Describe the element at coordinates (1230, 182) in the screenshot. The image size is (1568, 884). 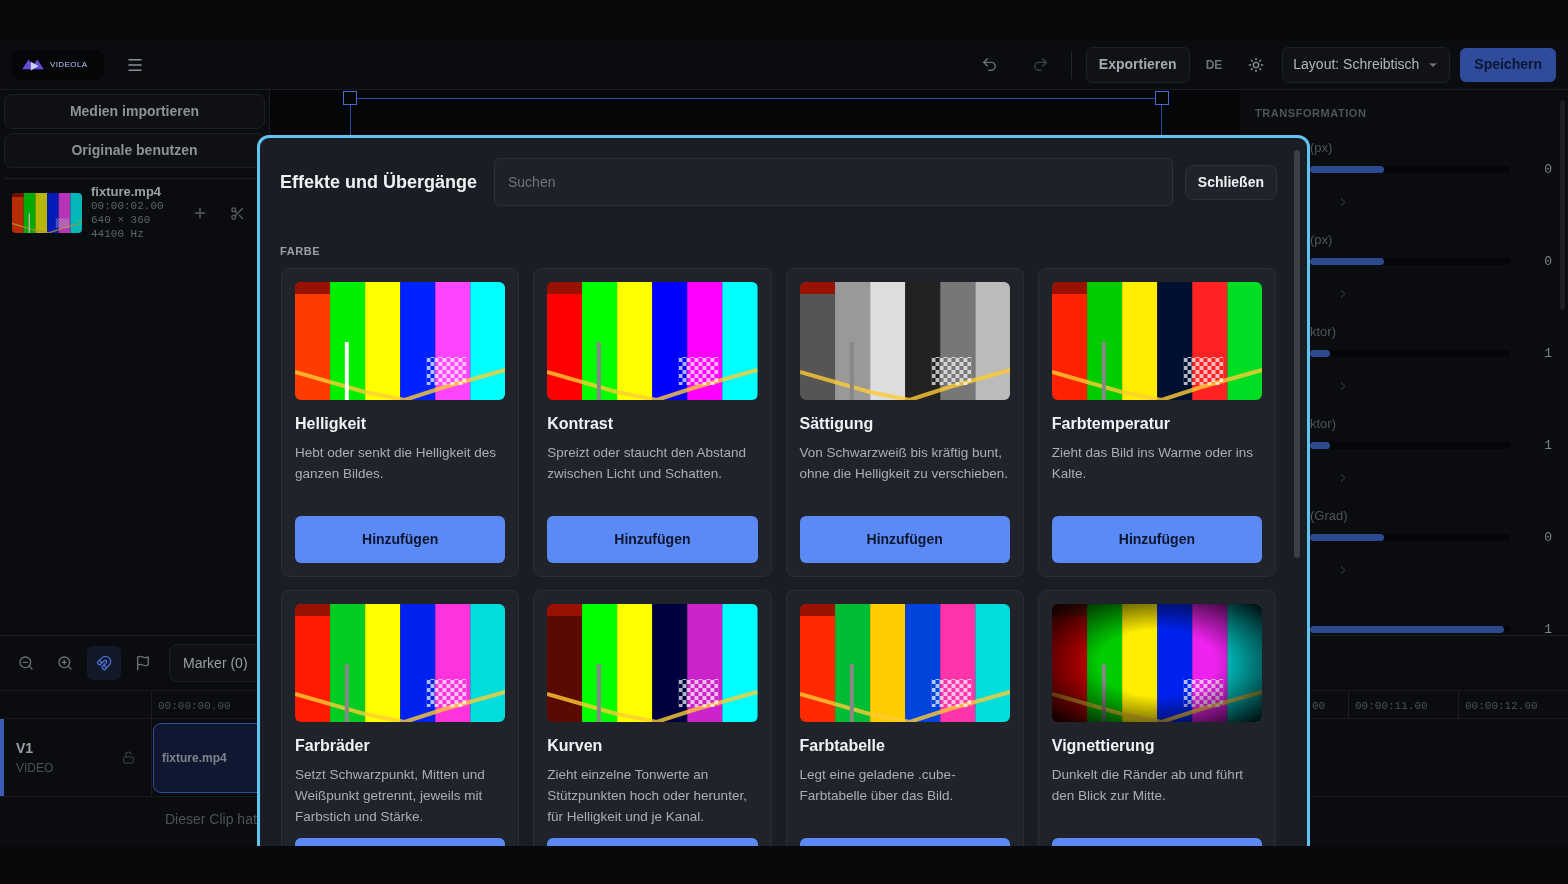
I see `close-button: Schließen` at that location.